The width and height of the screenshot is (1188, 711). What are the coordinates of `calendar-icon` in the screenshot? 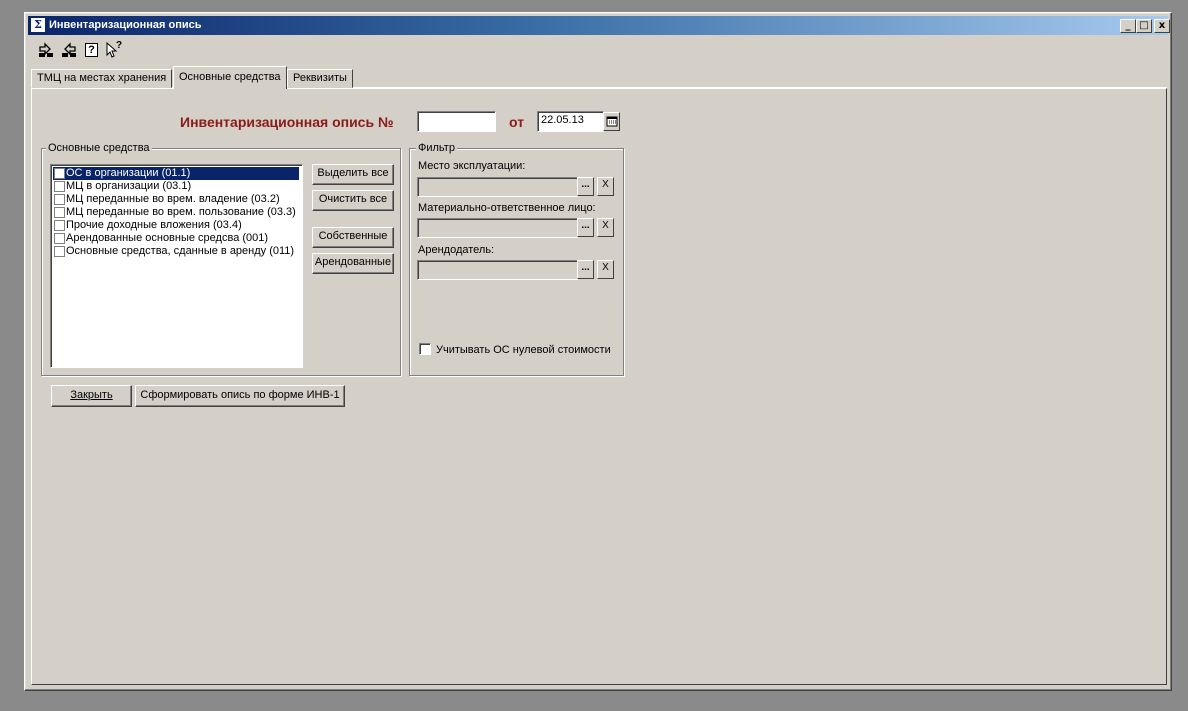 It's located at (611, 121).